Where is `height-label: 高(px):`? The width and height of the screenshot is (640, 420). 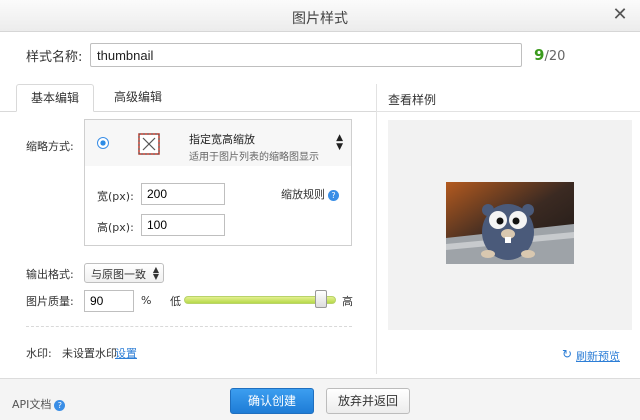
height-label: 高(px): is located at coordinates (115, 227).